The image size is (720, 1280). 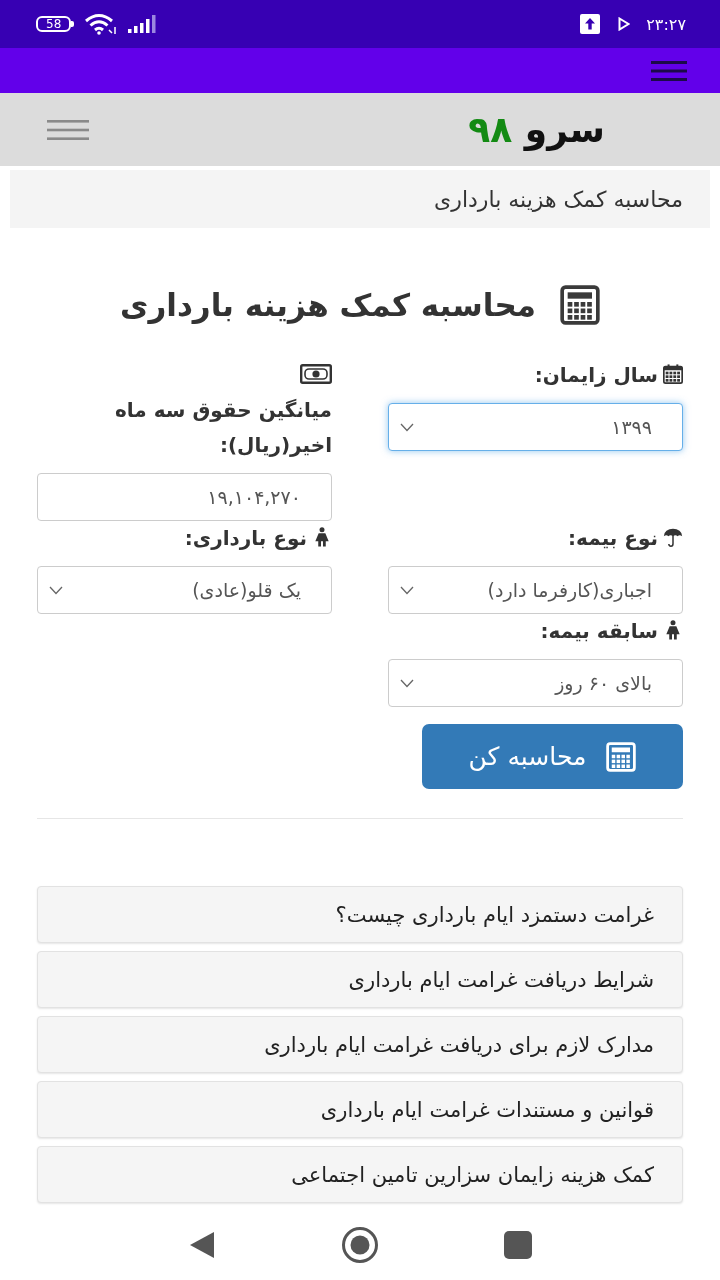 What do you see at coordinates (202, 1245) in the screenshot?
I see `back-icon` at bounding box center [202, 1245].